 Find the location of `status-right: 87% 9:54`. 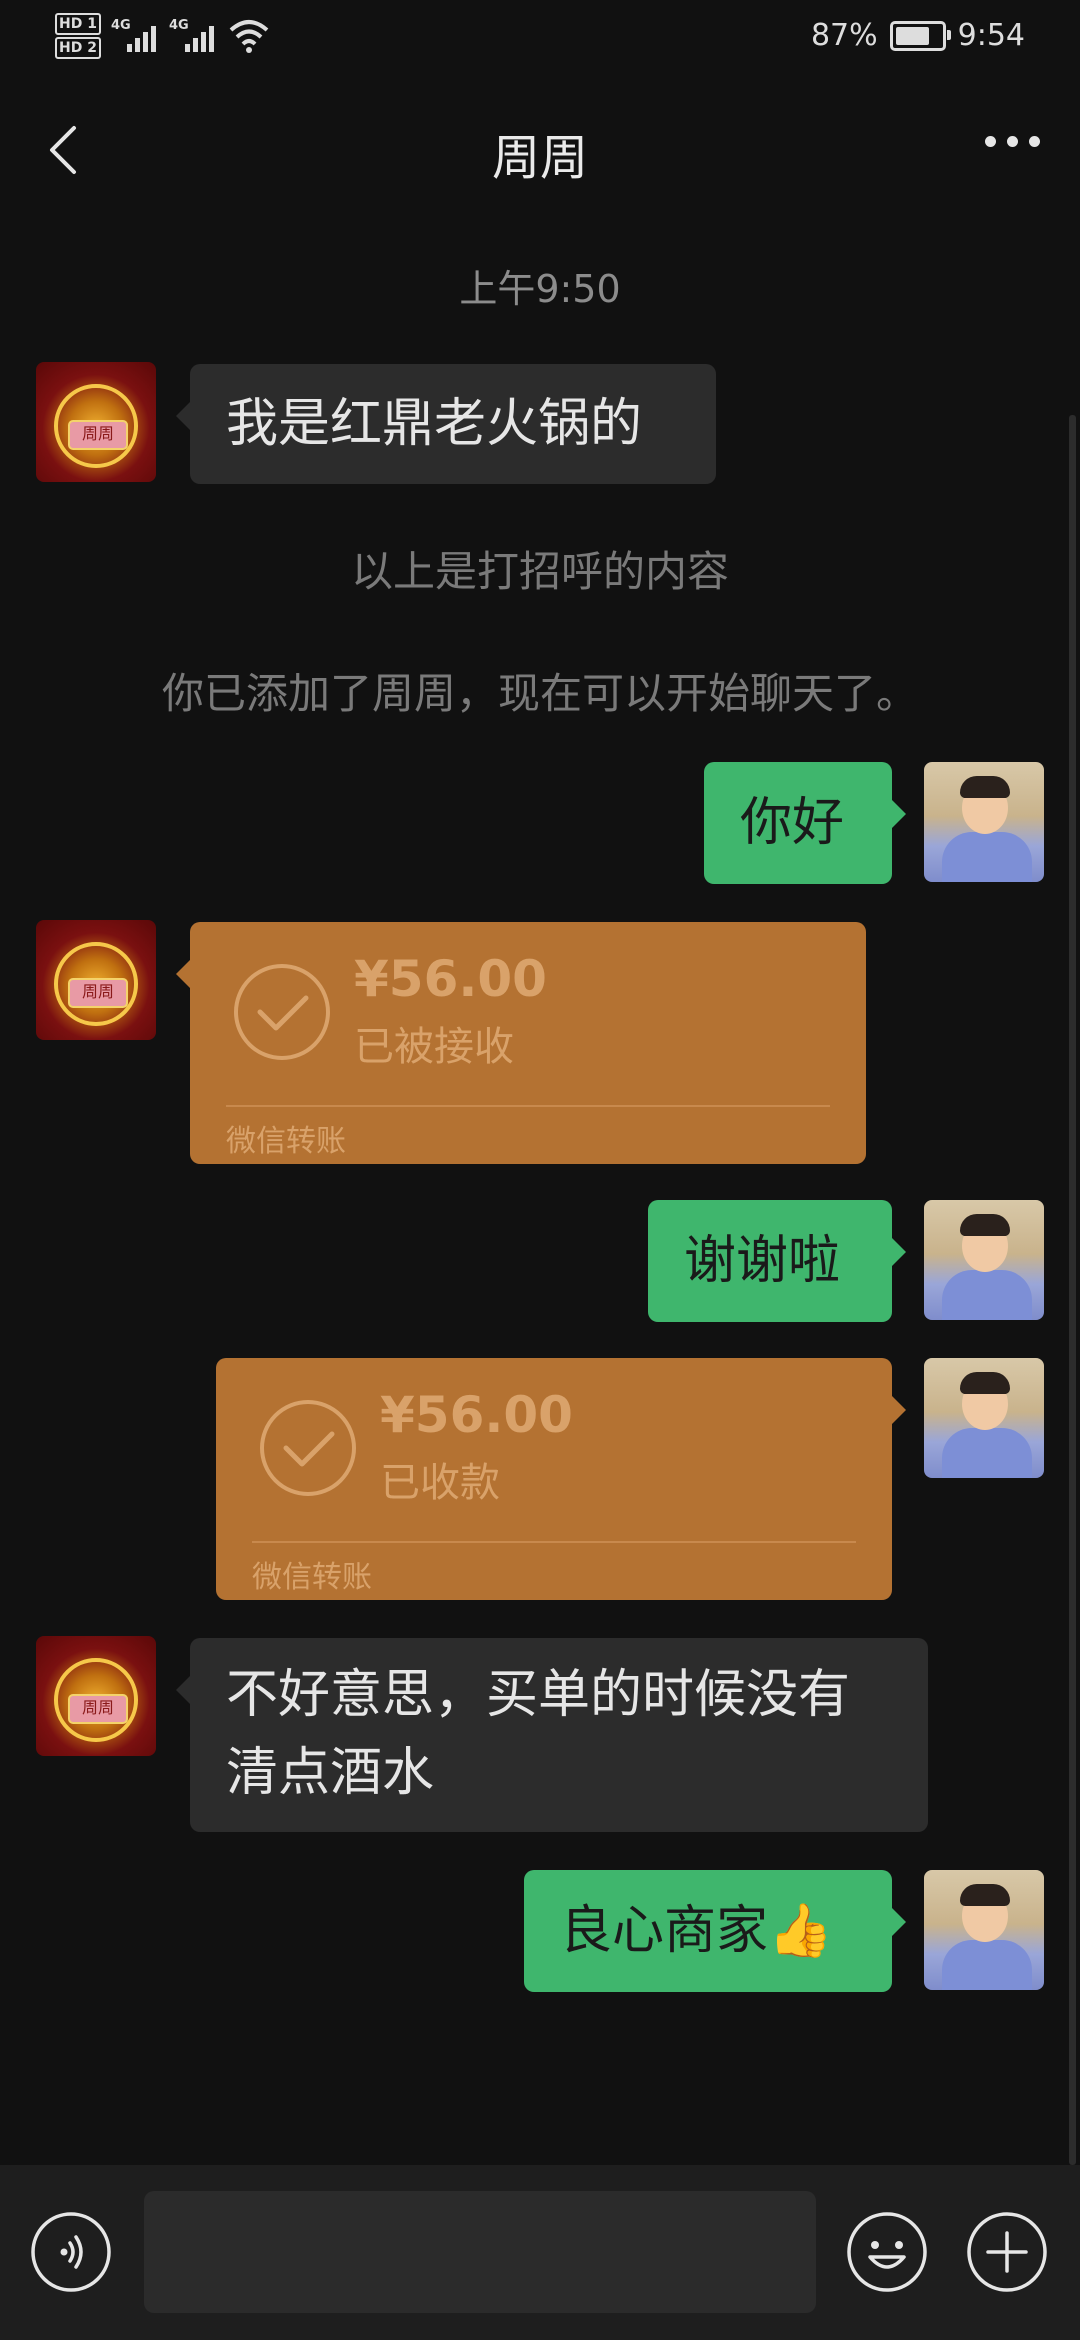

status-right: 87% 9:54 is located at coordinates (918, 35).